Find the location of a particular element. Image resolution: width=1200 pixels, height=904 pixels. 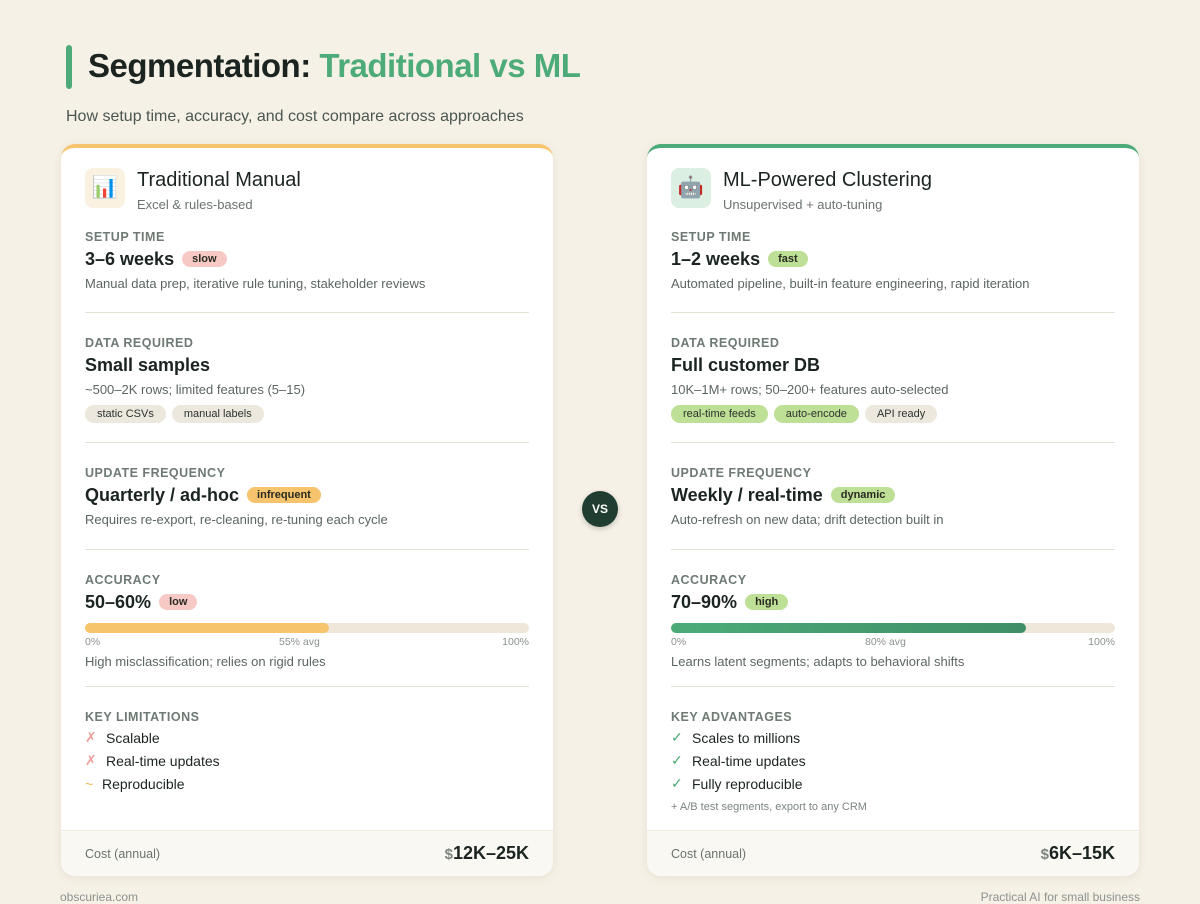

scale-avg-label: 55% avg is located at coordinates (299, 642).